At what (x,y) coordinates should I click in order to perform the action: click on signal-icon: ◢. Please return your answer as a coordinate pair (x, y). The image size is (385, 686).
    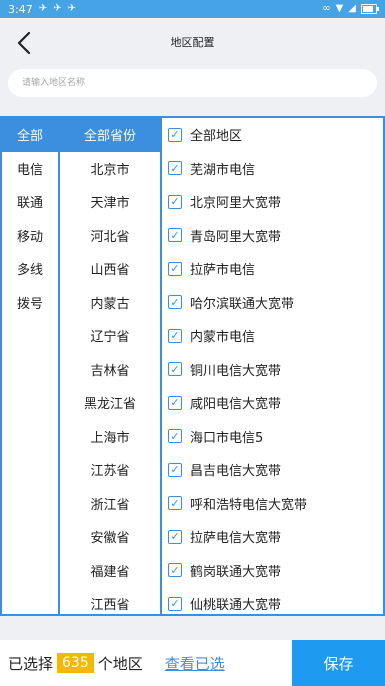
    Looking at the image, I should click on (352, 8).